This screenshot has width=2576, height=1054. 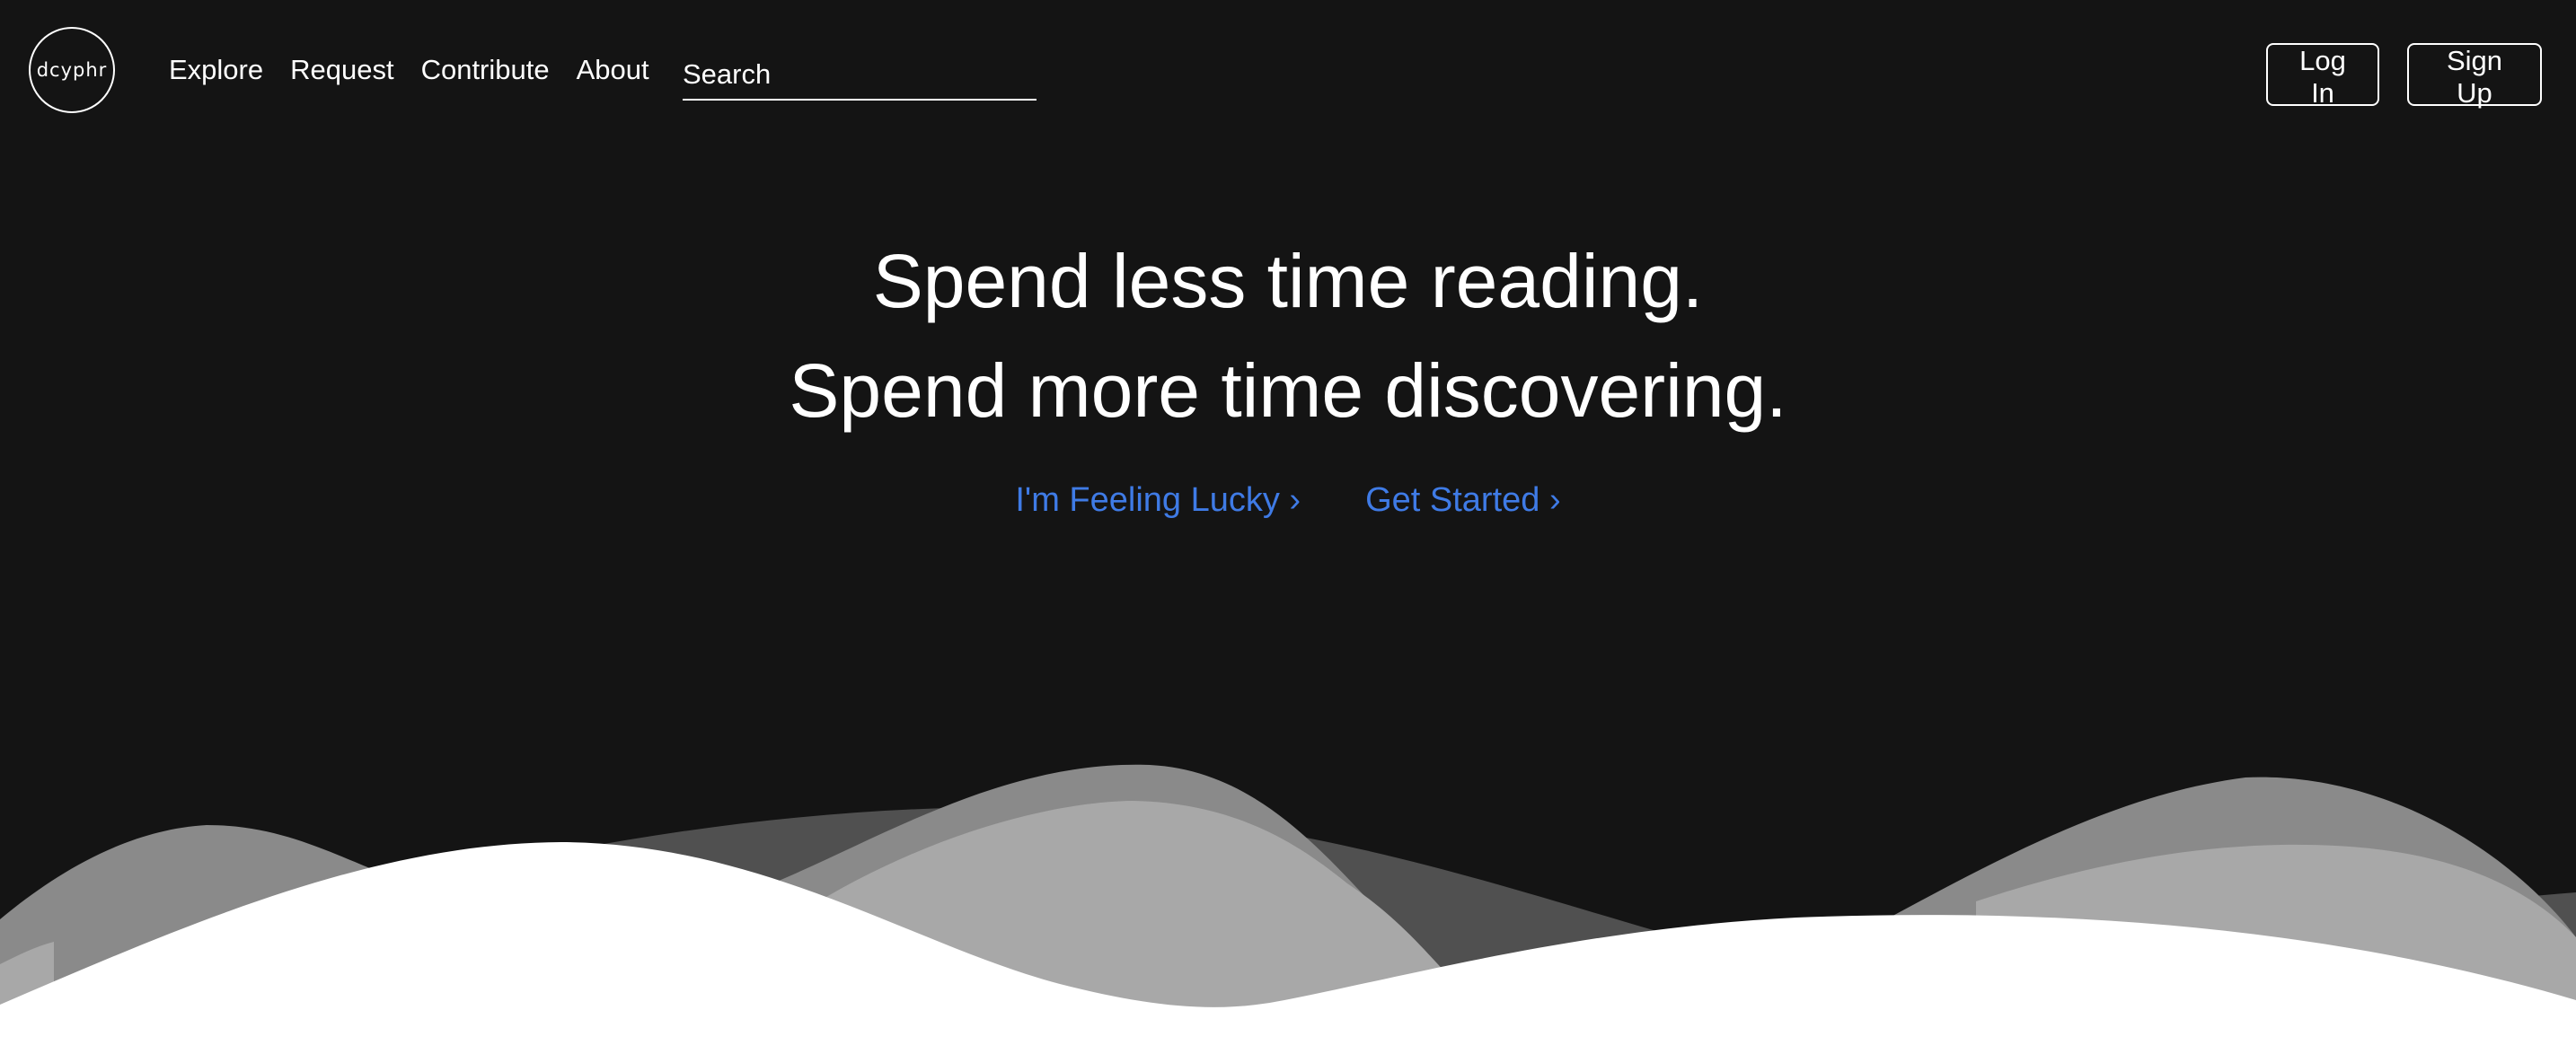 What do you see at coordinates (2474, 76) in the screenshot?
I see `signup-button: Sign Up` at bounding box center [2474, 76].